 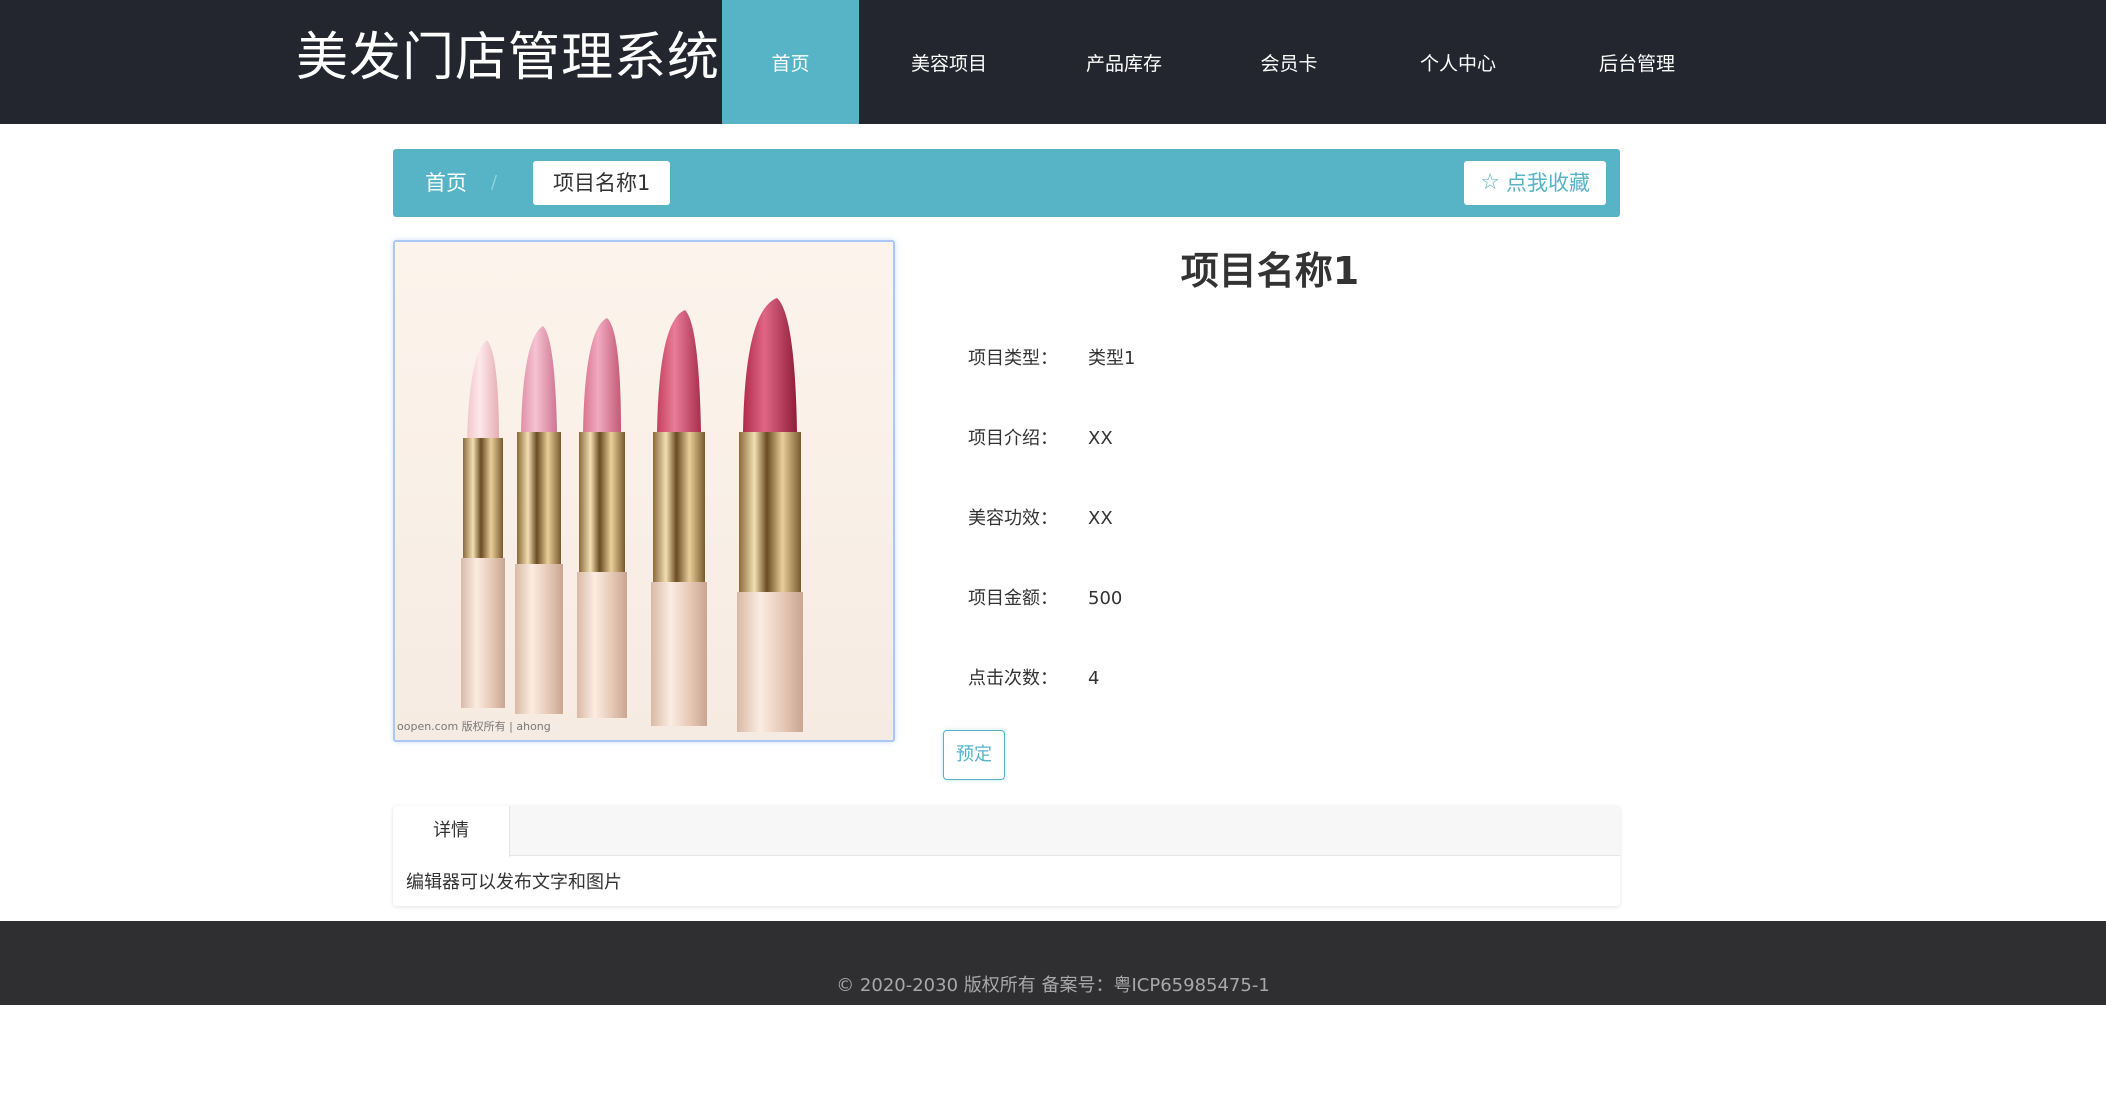 I want to click on field-value: 类型1, so click(x=1112, y=358).